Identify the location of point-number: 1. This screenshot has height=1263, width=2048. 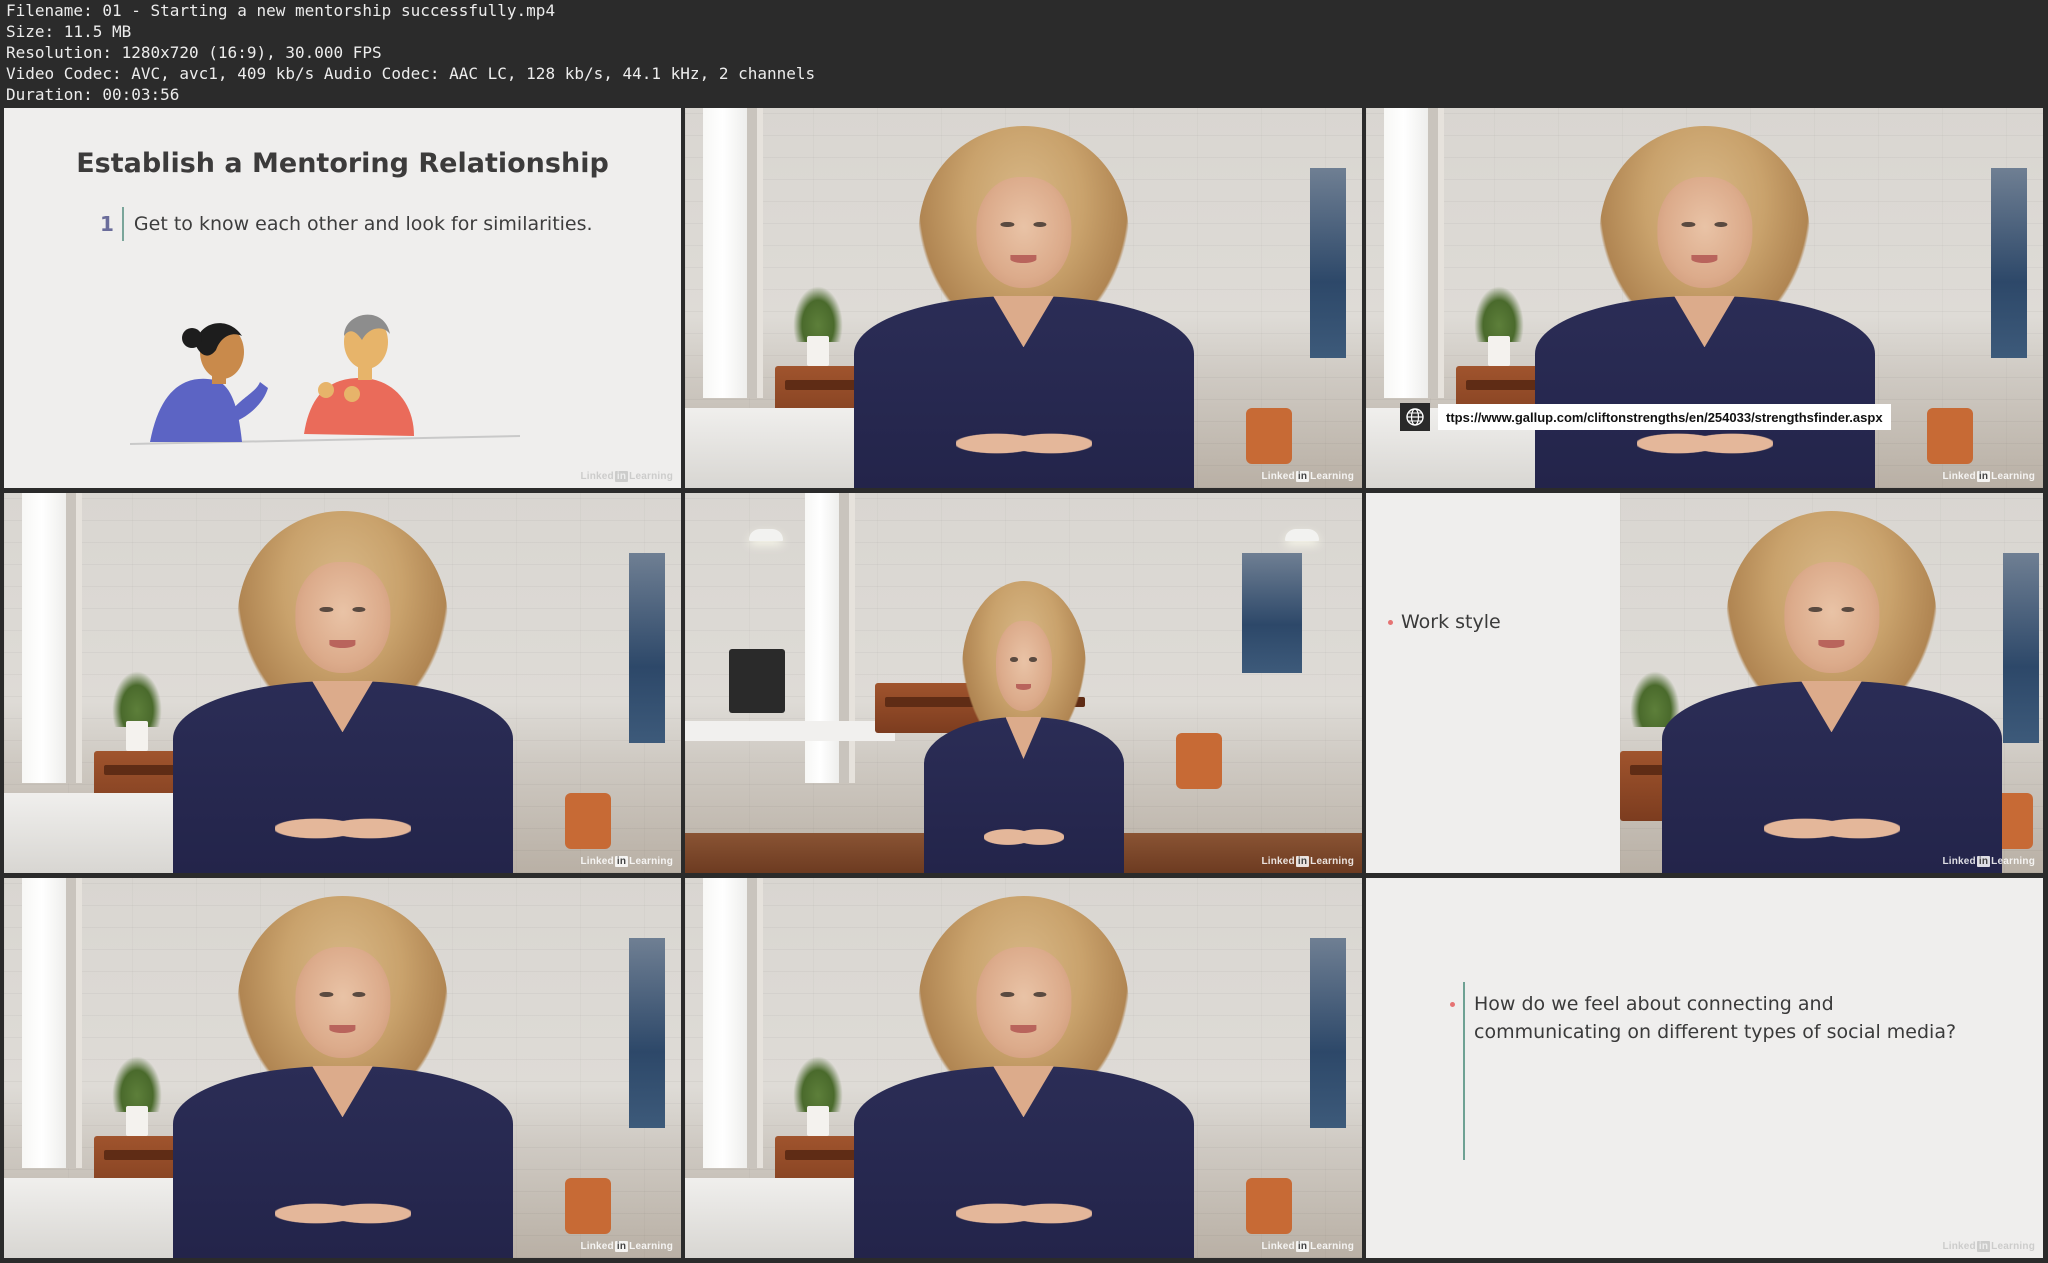
(107, 224).